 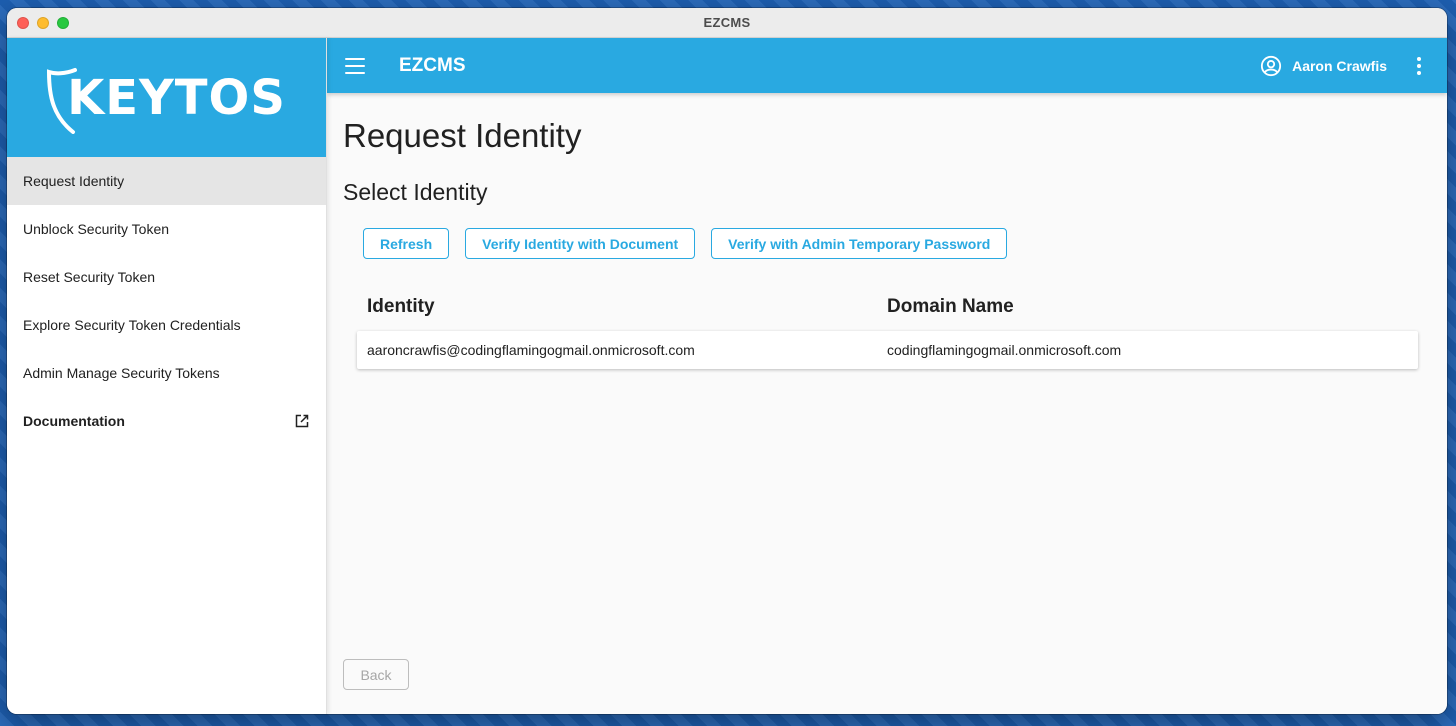 I want to click on domain-name-cell: codingflamingogmail.onmicrosoft.com, so click(x=1004, y=350).